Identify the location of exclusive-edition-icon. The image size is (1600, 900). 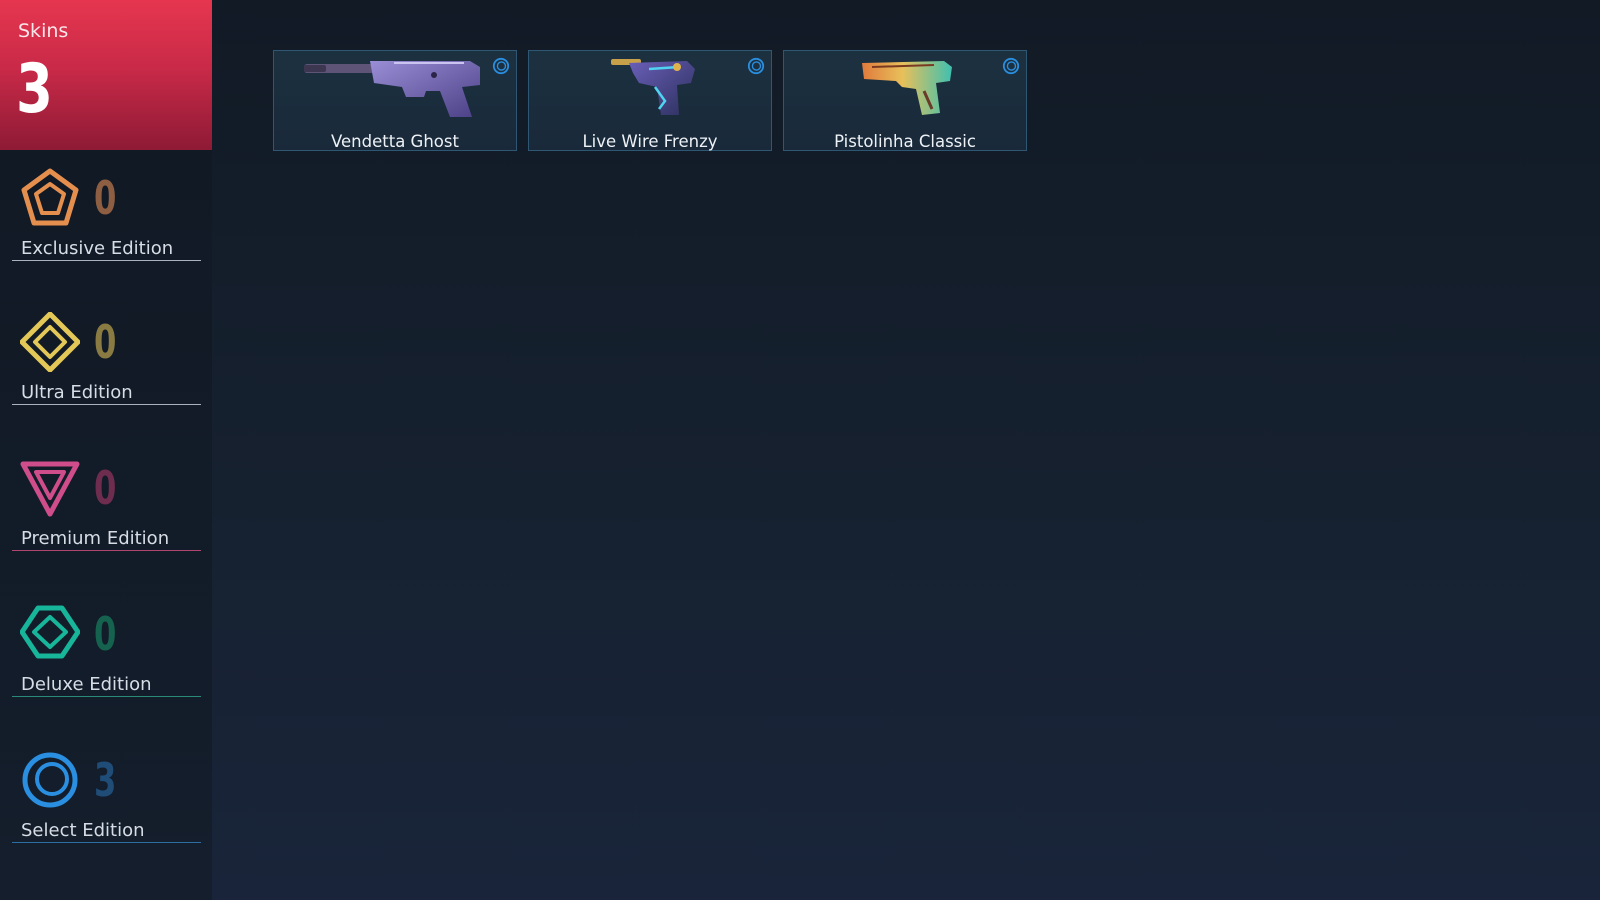
(50, 197).